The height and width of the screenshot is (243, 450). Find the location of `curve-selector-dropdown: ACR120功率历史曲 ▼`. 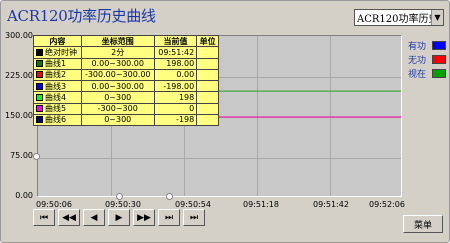

curve-selector-dropdown: ACR120功率历史曲 ▼ is located at coordinates (399, 17).